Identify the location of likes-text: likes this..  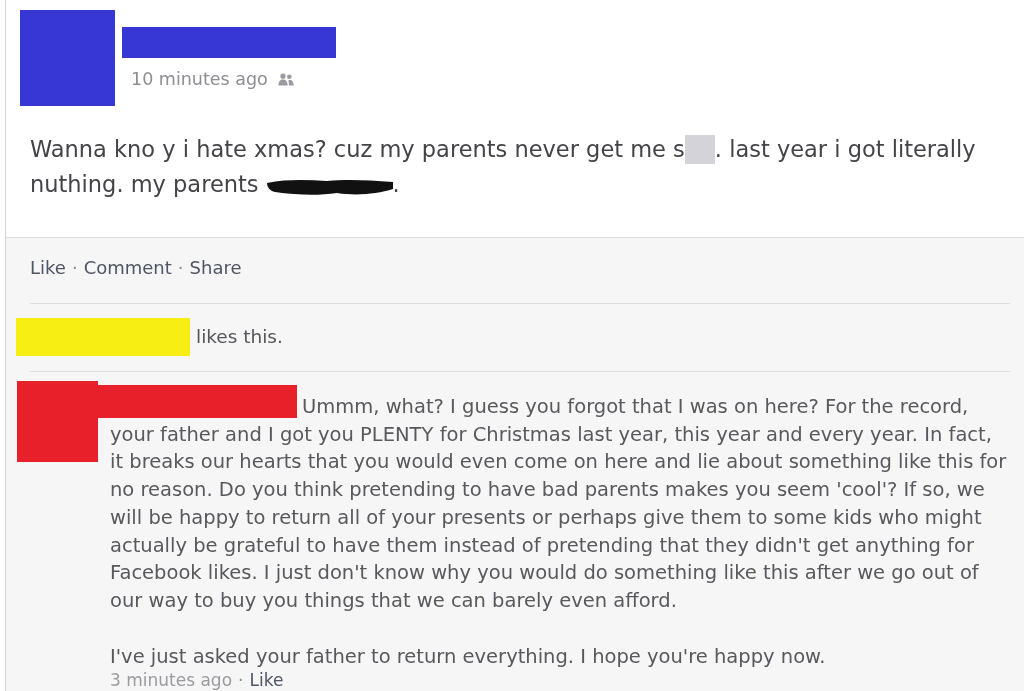
(239, 337).